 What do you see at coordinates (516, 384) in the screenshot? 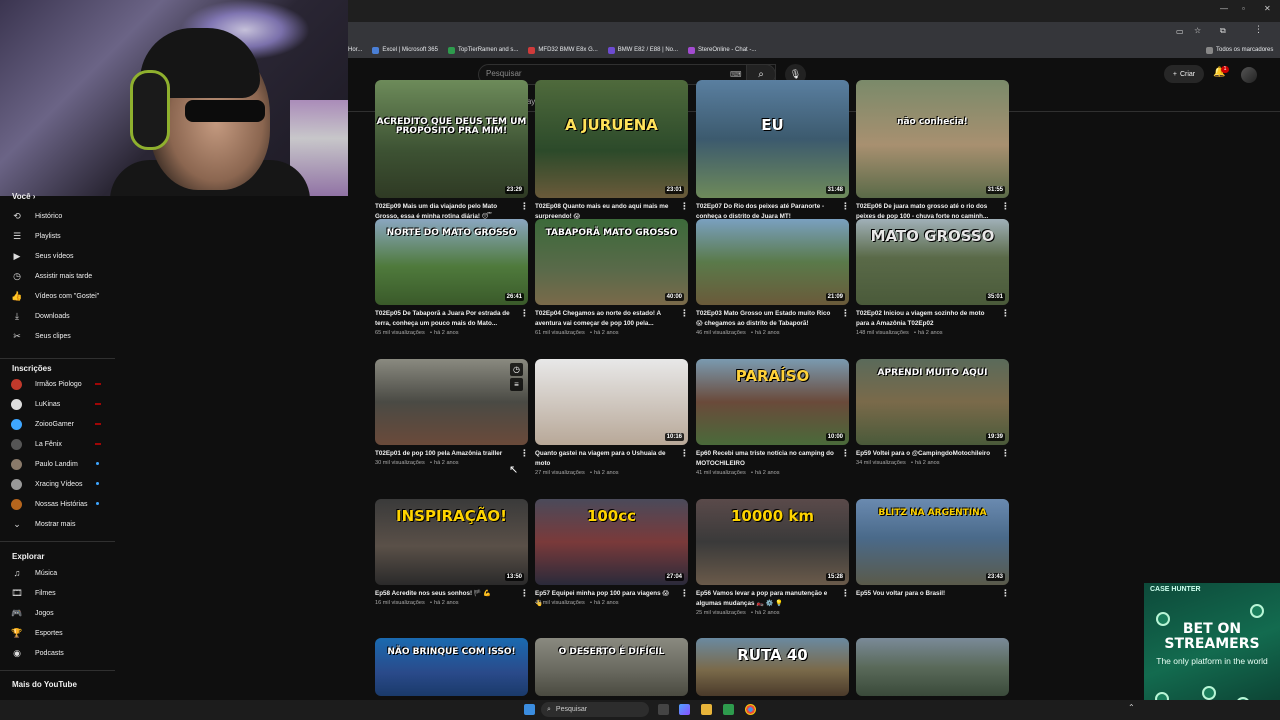
I see `add-to-queue-icon: ≡` at bounding box center [516, 384].